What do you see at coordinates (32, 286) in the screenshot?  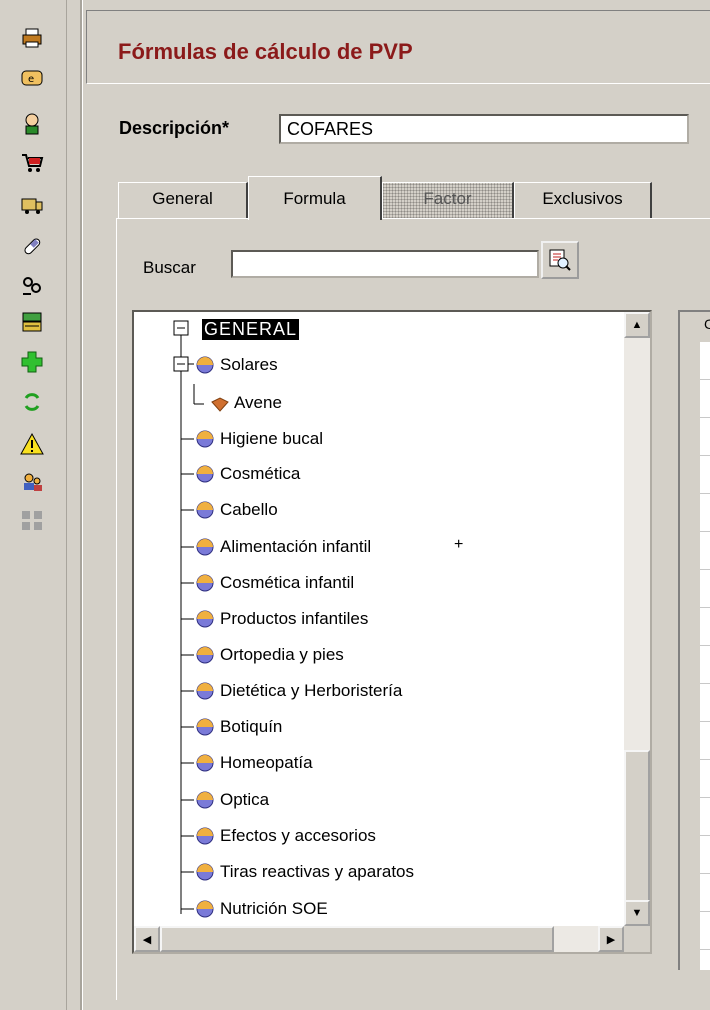 I see `people-icon` at bounding box center [32, 286].